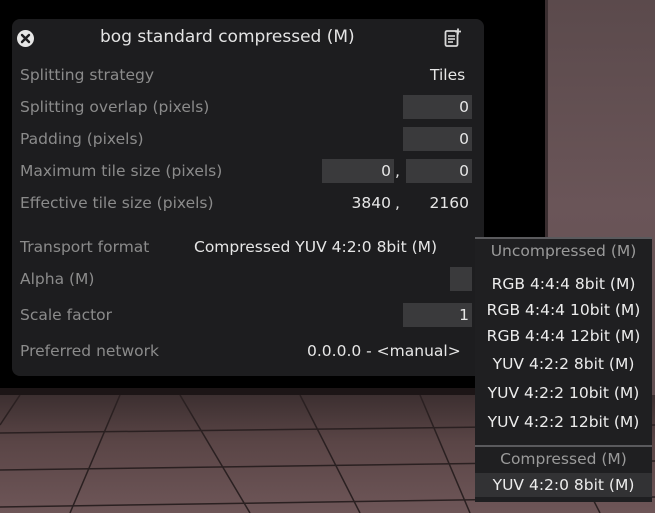  What do you see at coordinates (248, 172) in the screenshot?
I see `row-max-tile-size: Maximum tile size (pixels) 0 , 0` at bounding box center [248, 172].